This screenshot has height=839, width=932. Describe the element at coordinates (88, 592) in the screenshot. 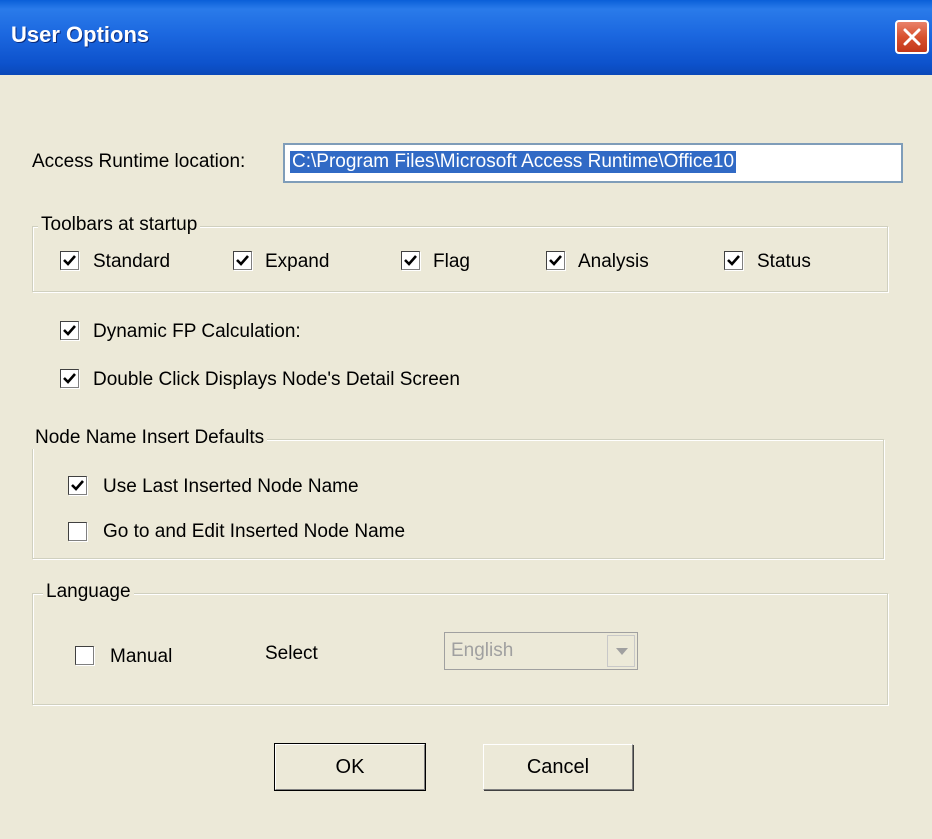

I see `language-group-legend: Language` at that location.